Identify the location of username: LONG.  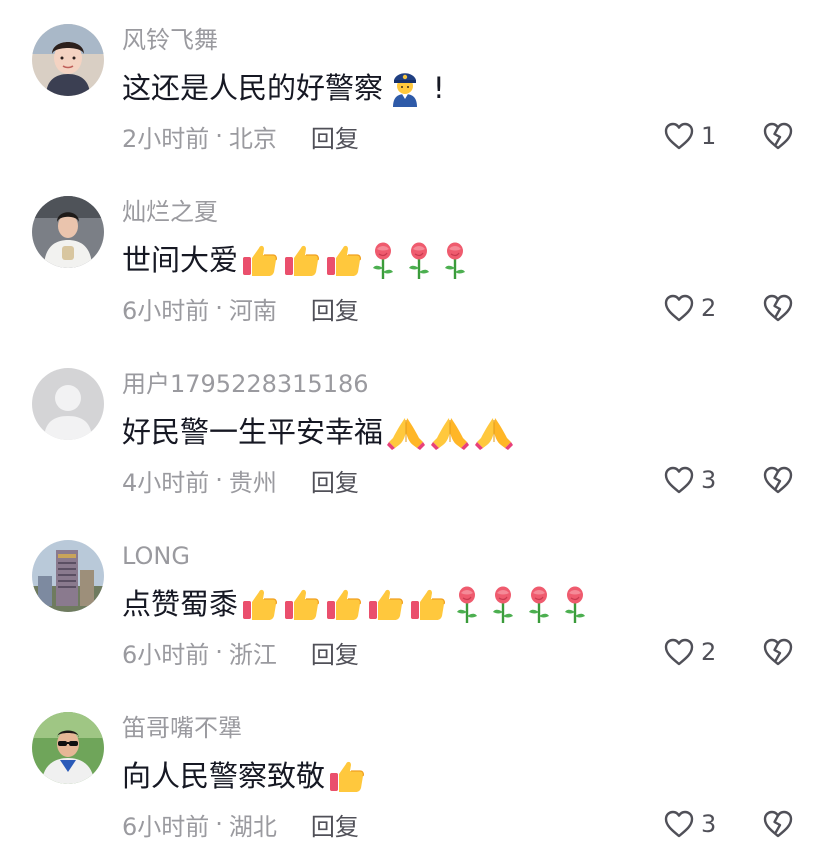
(156, 556).